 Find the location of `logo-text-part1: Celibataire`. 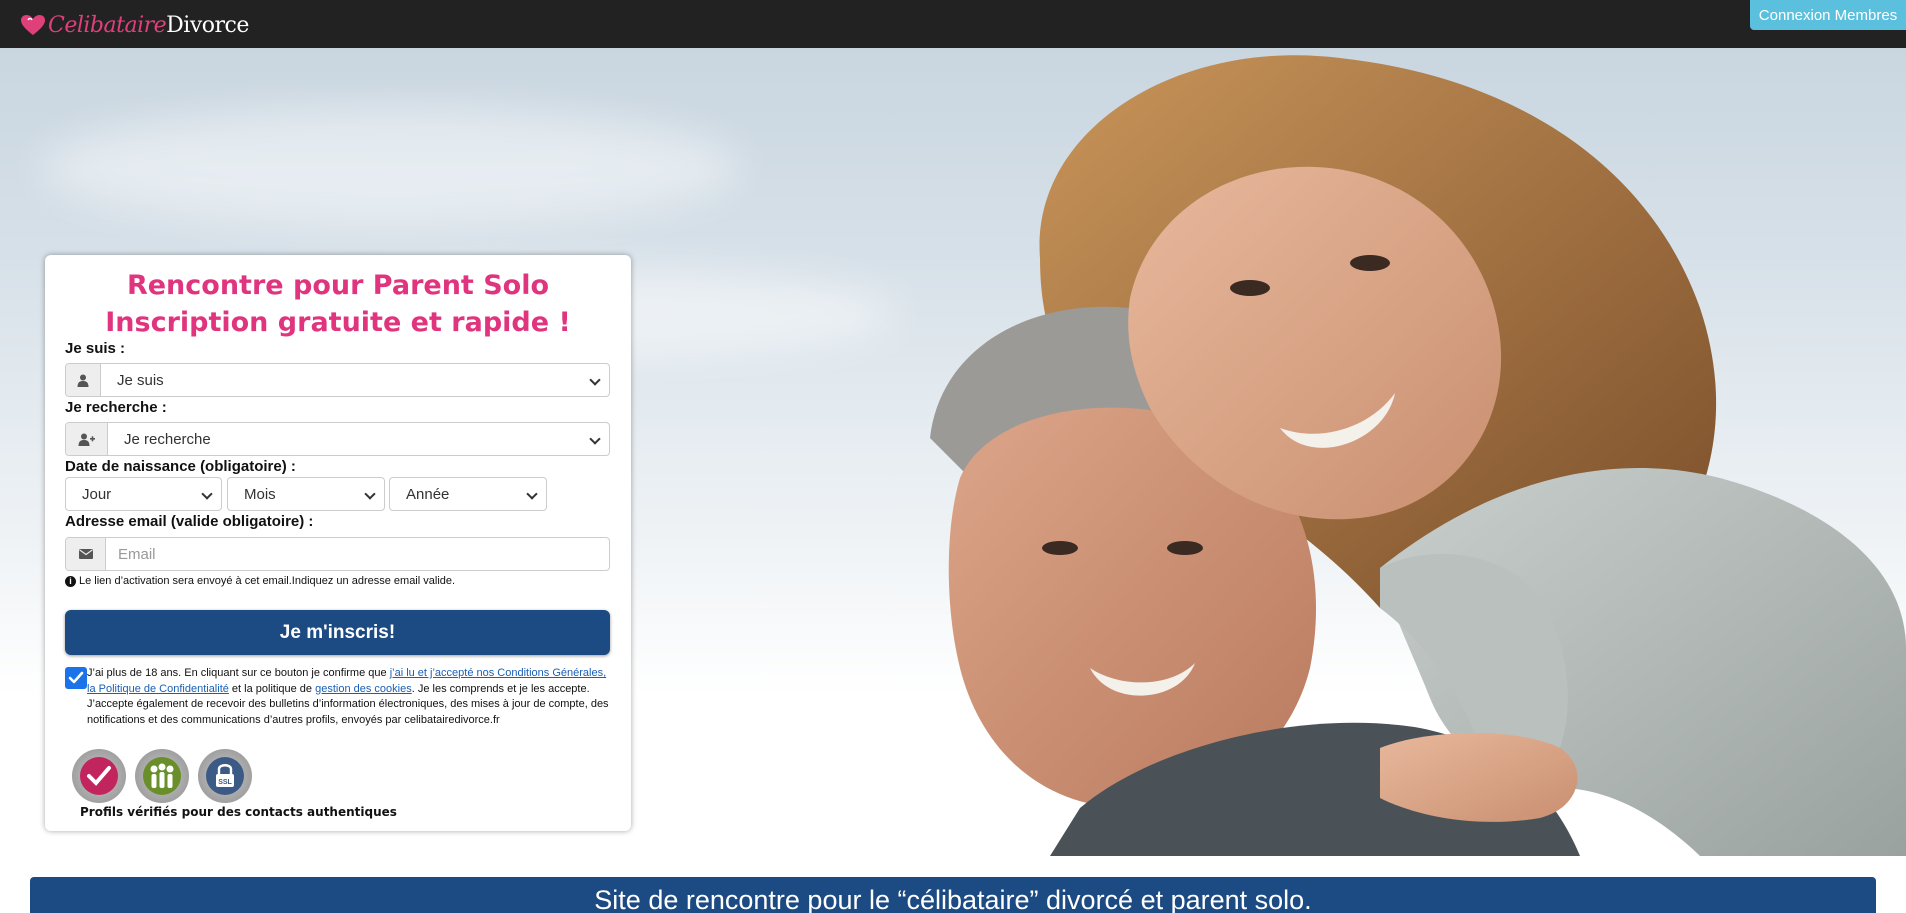

logo-text-part1: Celibataire is located at coordinates (107, 25).